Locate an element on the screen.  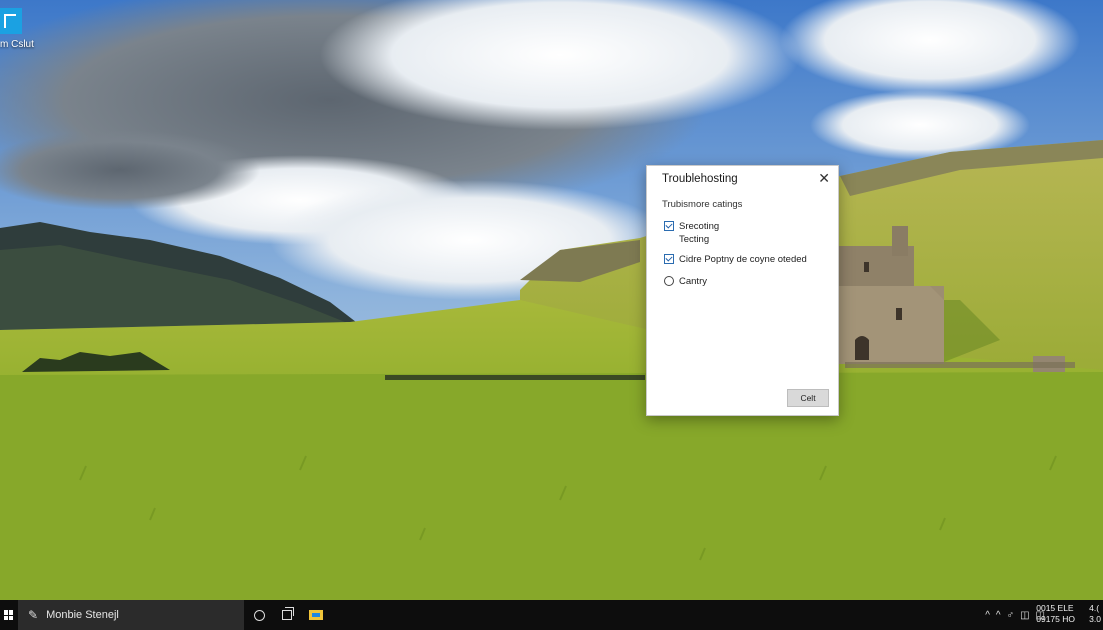
option-srecoting-tecting: Srecoting Tecting is located at coordinates (701, 233).